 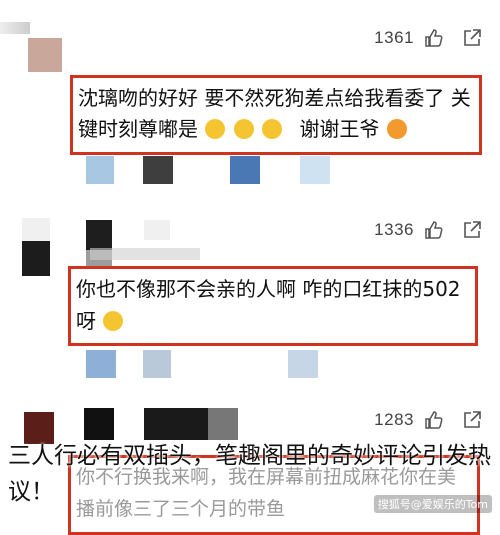 I want to click on comment-text-line1: 你也不像那不会亲的人啊 咋的口红抹的502, so click(x=268, y=289).